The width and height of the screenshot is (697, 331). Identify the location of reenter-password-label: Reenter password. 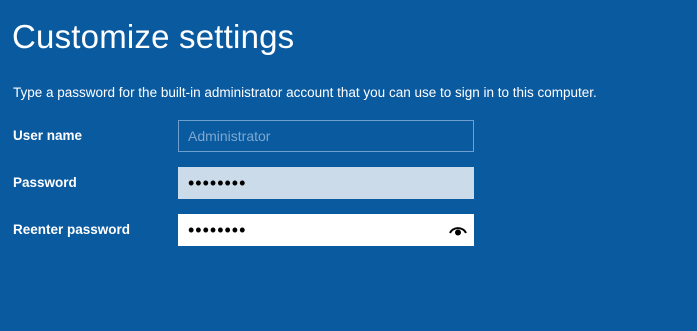
(72, 229).